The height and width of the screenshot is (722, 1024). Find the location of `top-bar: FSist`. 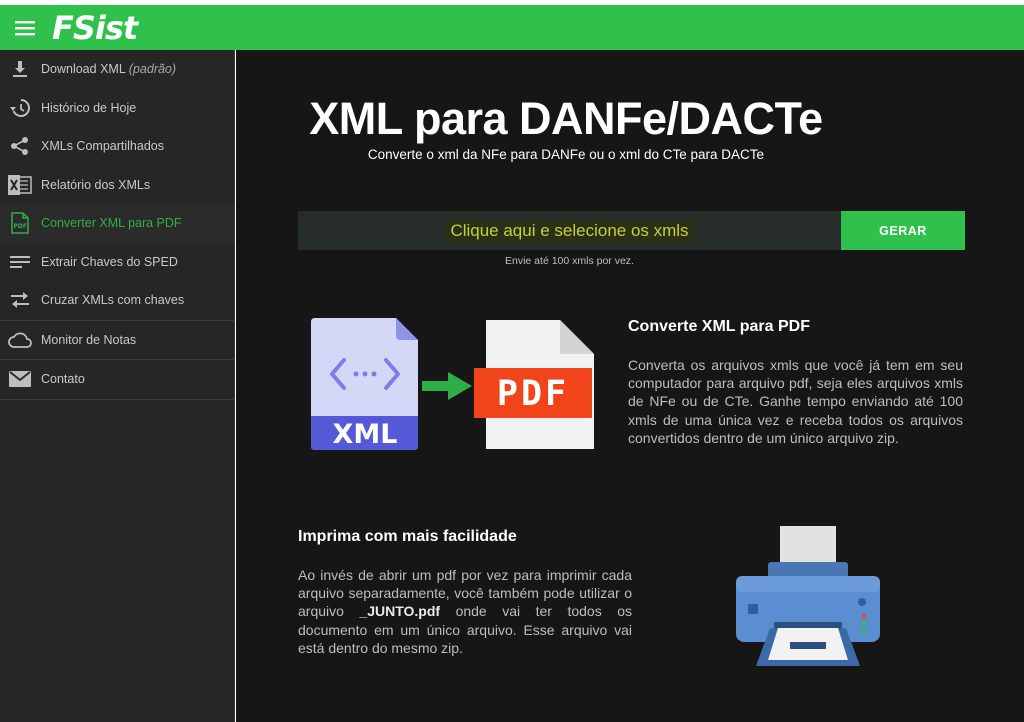

top-bar: FSist is located at coordinates (512, 27).